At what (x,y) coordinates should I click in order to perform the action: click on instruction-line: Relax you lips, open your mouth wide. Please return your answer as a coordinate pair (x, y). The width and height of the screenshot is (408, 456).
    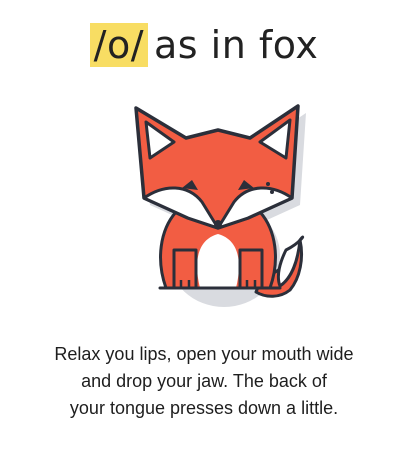
    Looking at the image, I should click on (204, 354).